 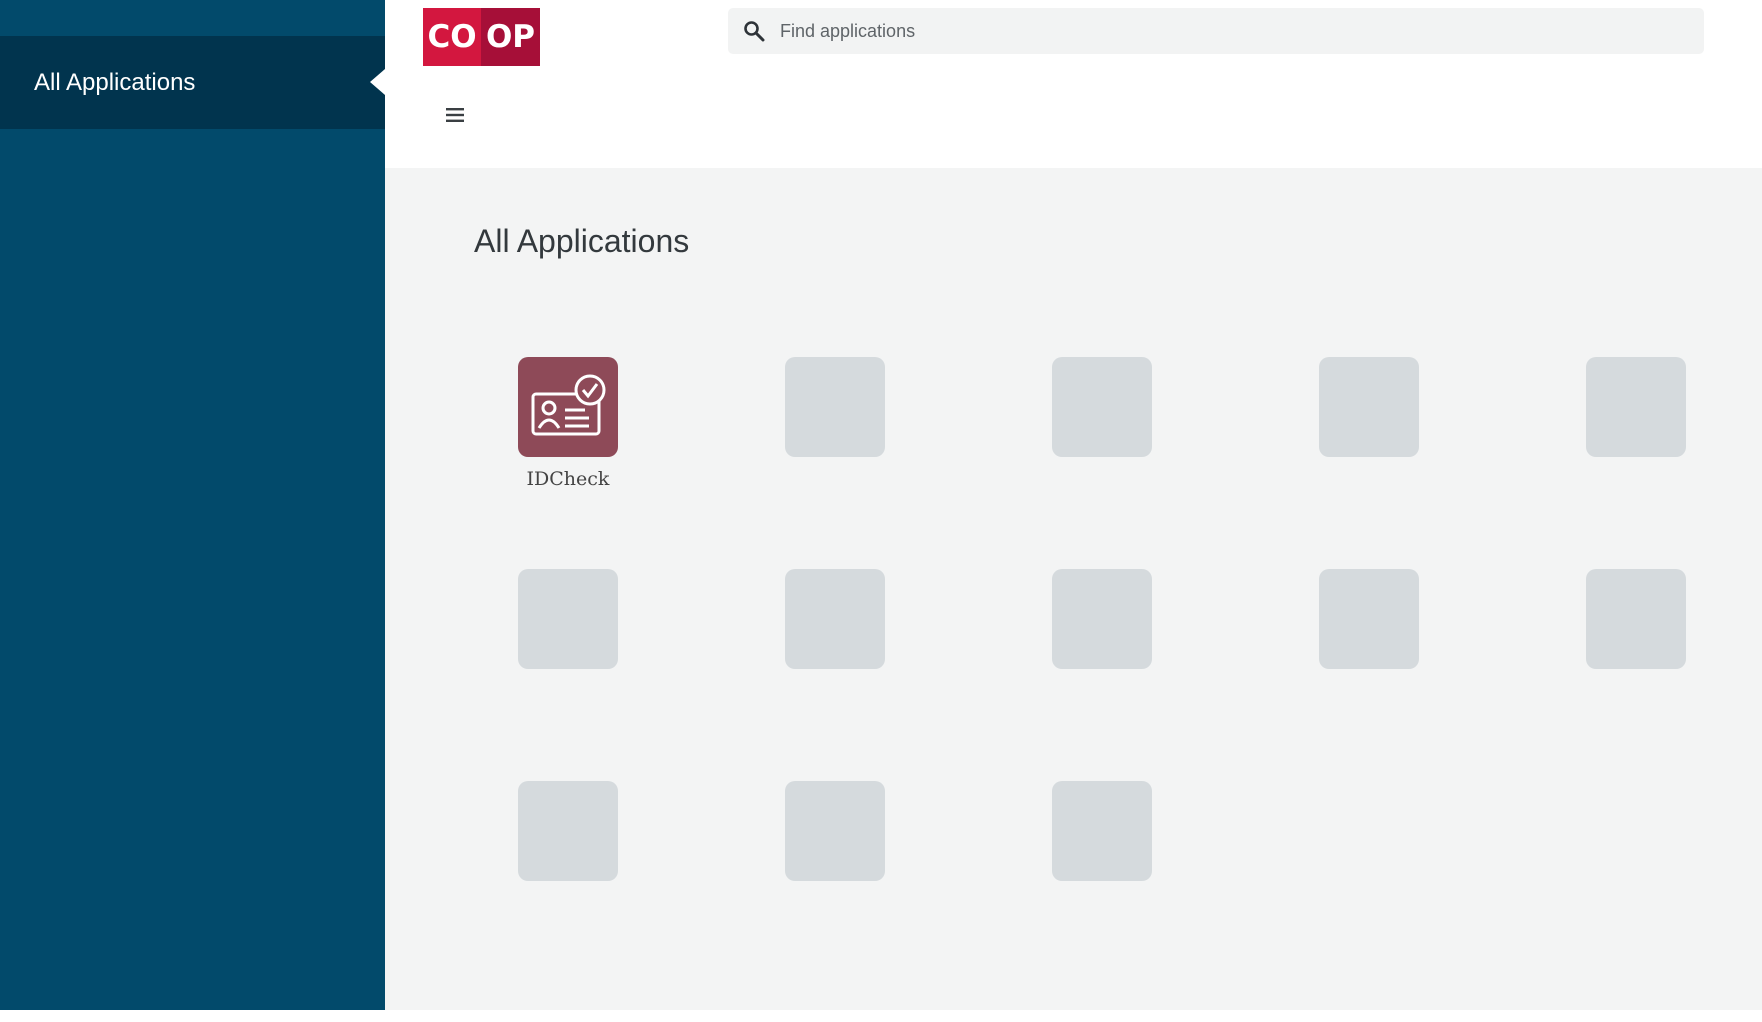 I want to click on page-title: All Applications, so click(x=582, y=241).